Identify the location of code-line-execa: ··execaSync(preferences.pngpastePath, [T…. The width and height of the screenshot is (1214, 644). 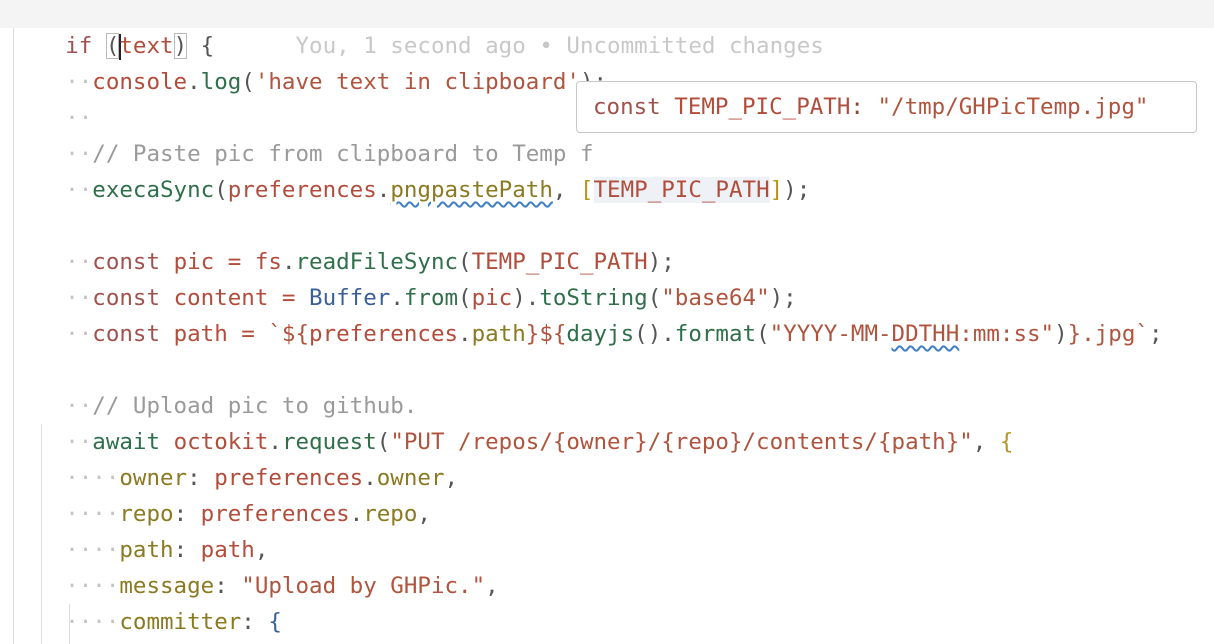
(410, 169).